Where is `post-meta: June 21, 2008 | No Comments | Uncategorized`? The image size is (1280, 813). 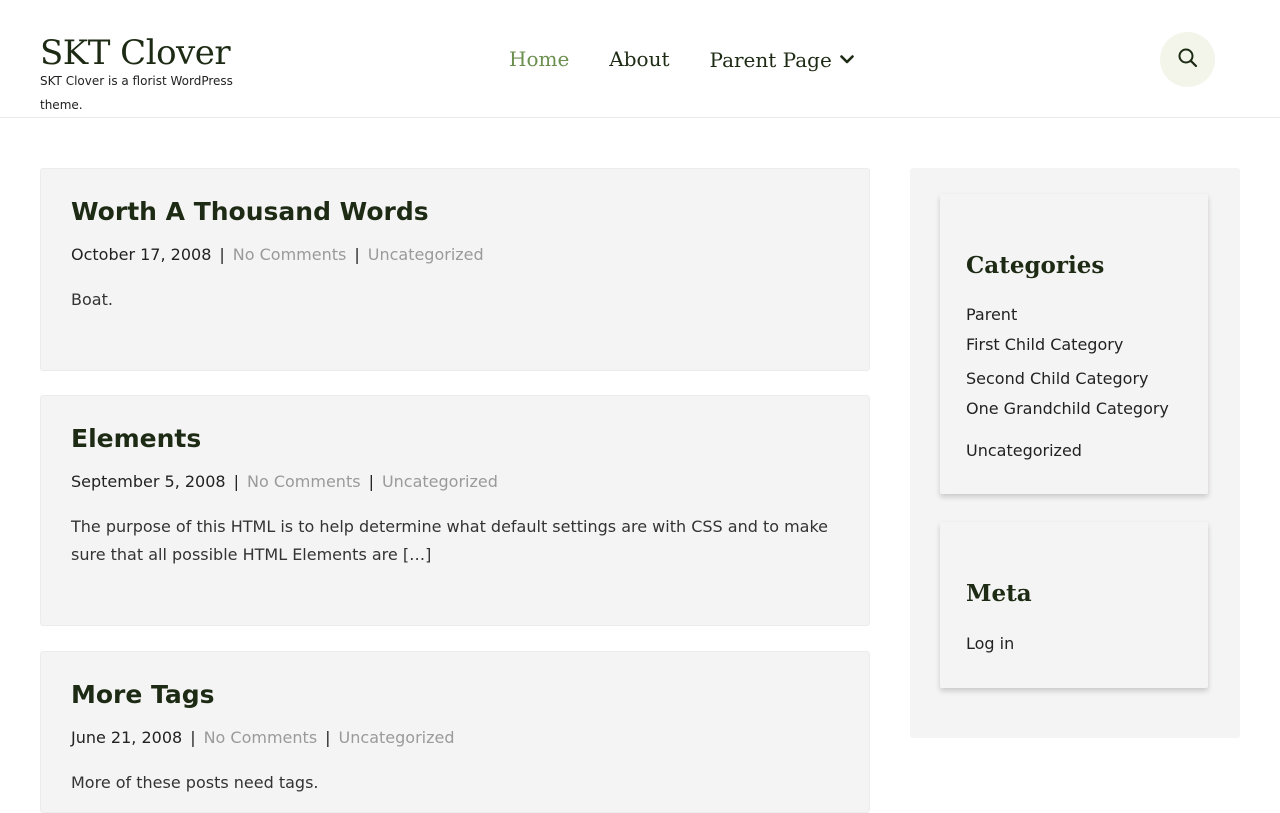
post-meta: June 21, 2008 | No Comments | Uncategorized is located at coordinates (262, 737).